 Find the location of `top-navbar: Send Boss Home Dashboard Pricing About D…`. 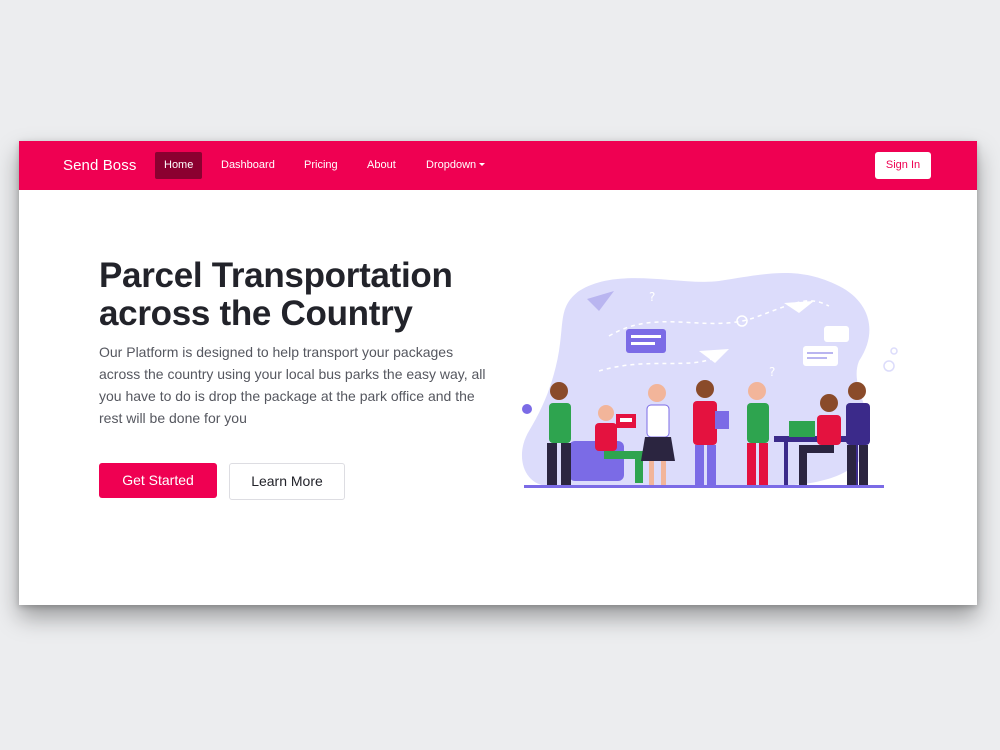

top-navbar: Send Boss Home Dashboard Pricing About D… is located at coordinates (498, 165).